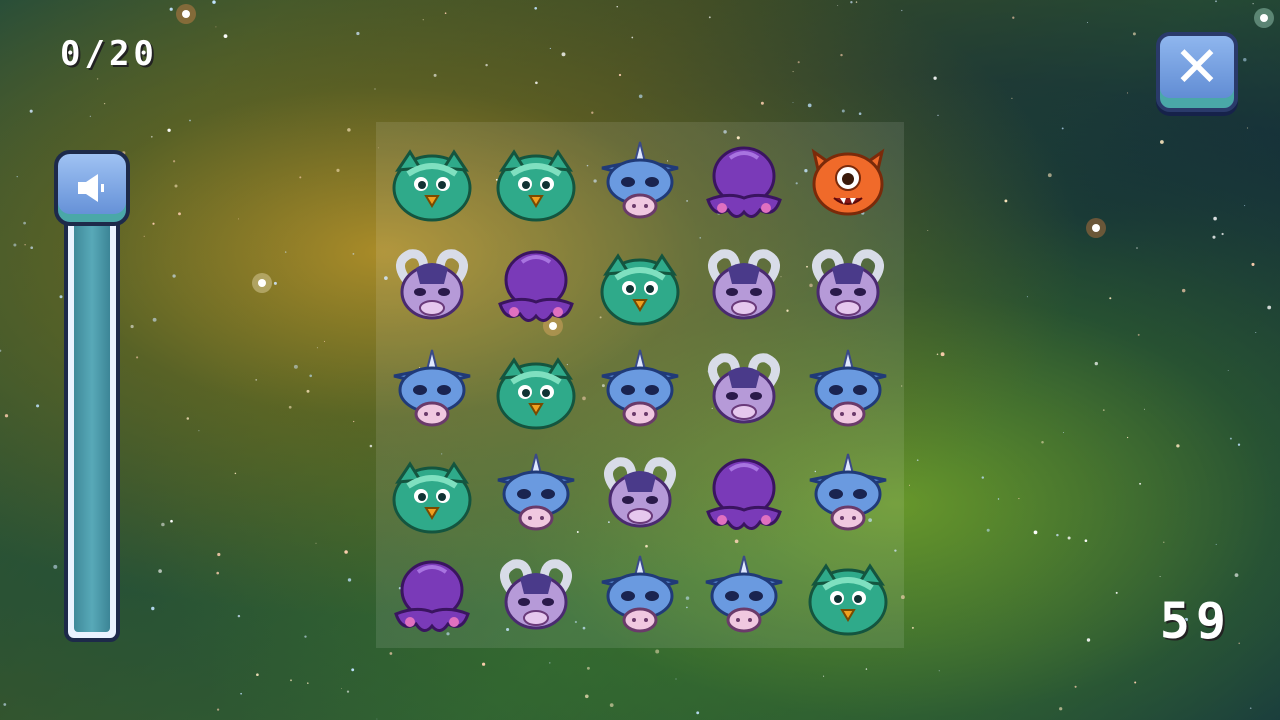 This screenshot has width=1280, height=720. I want to click on close-button: ✕, so click(1197, 72).